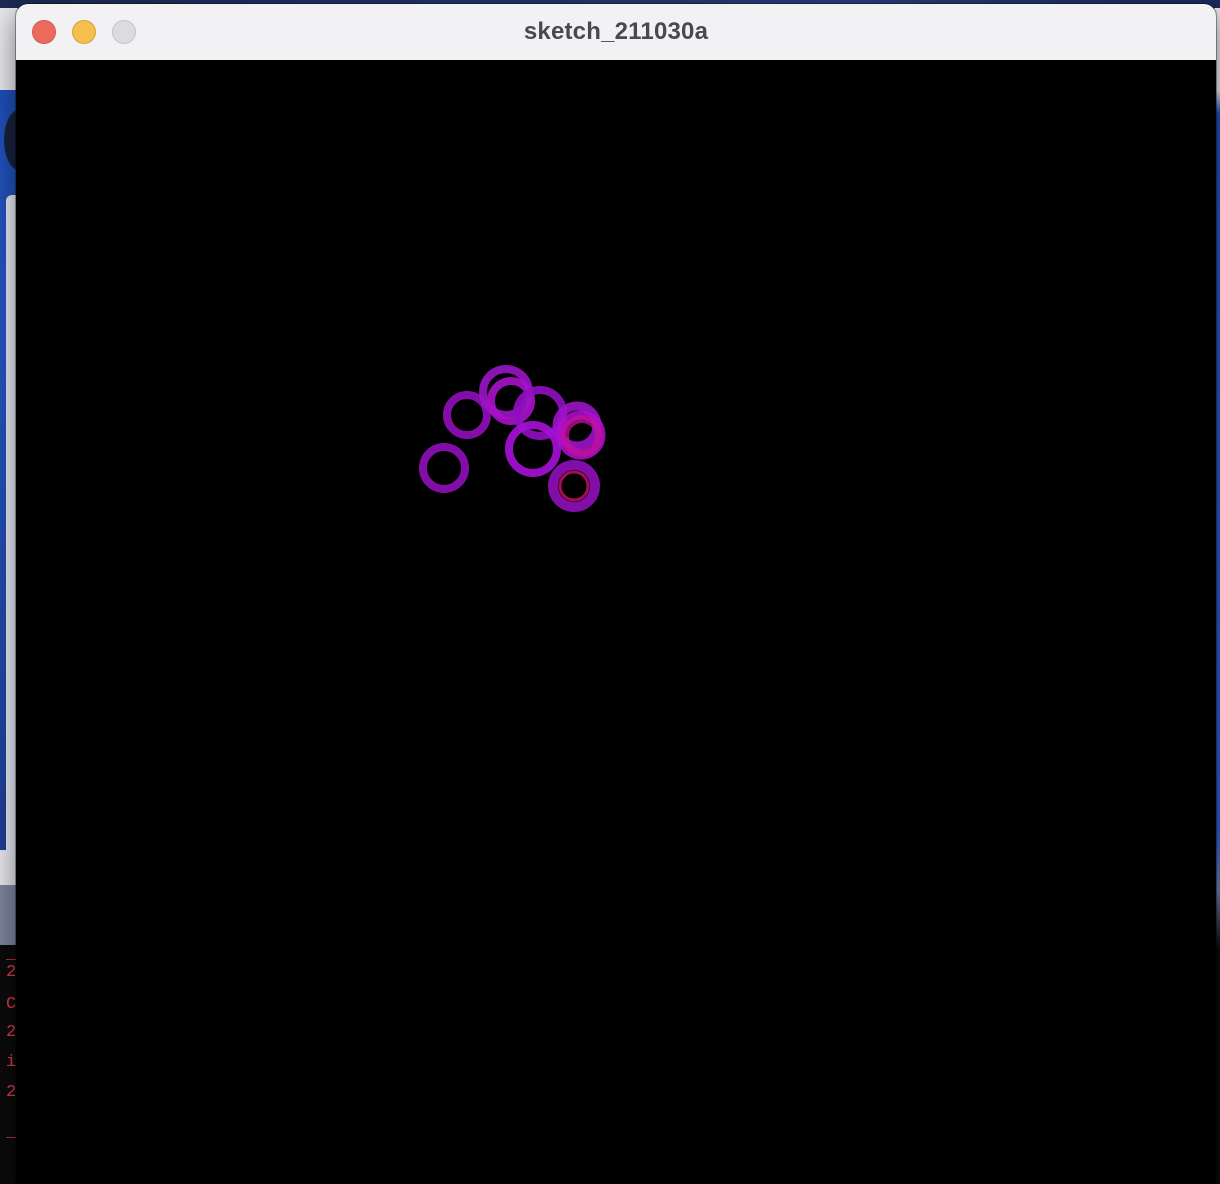  I want to click on title-bar: sketch_211030a, so click(616, 32).